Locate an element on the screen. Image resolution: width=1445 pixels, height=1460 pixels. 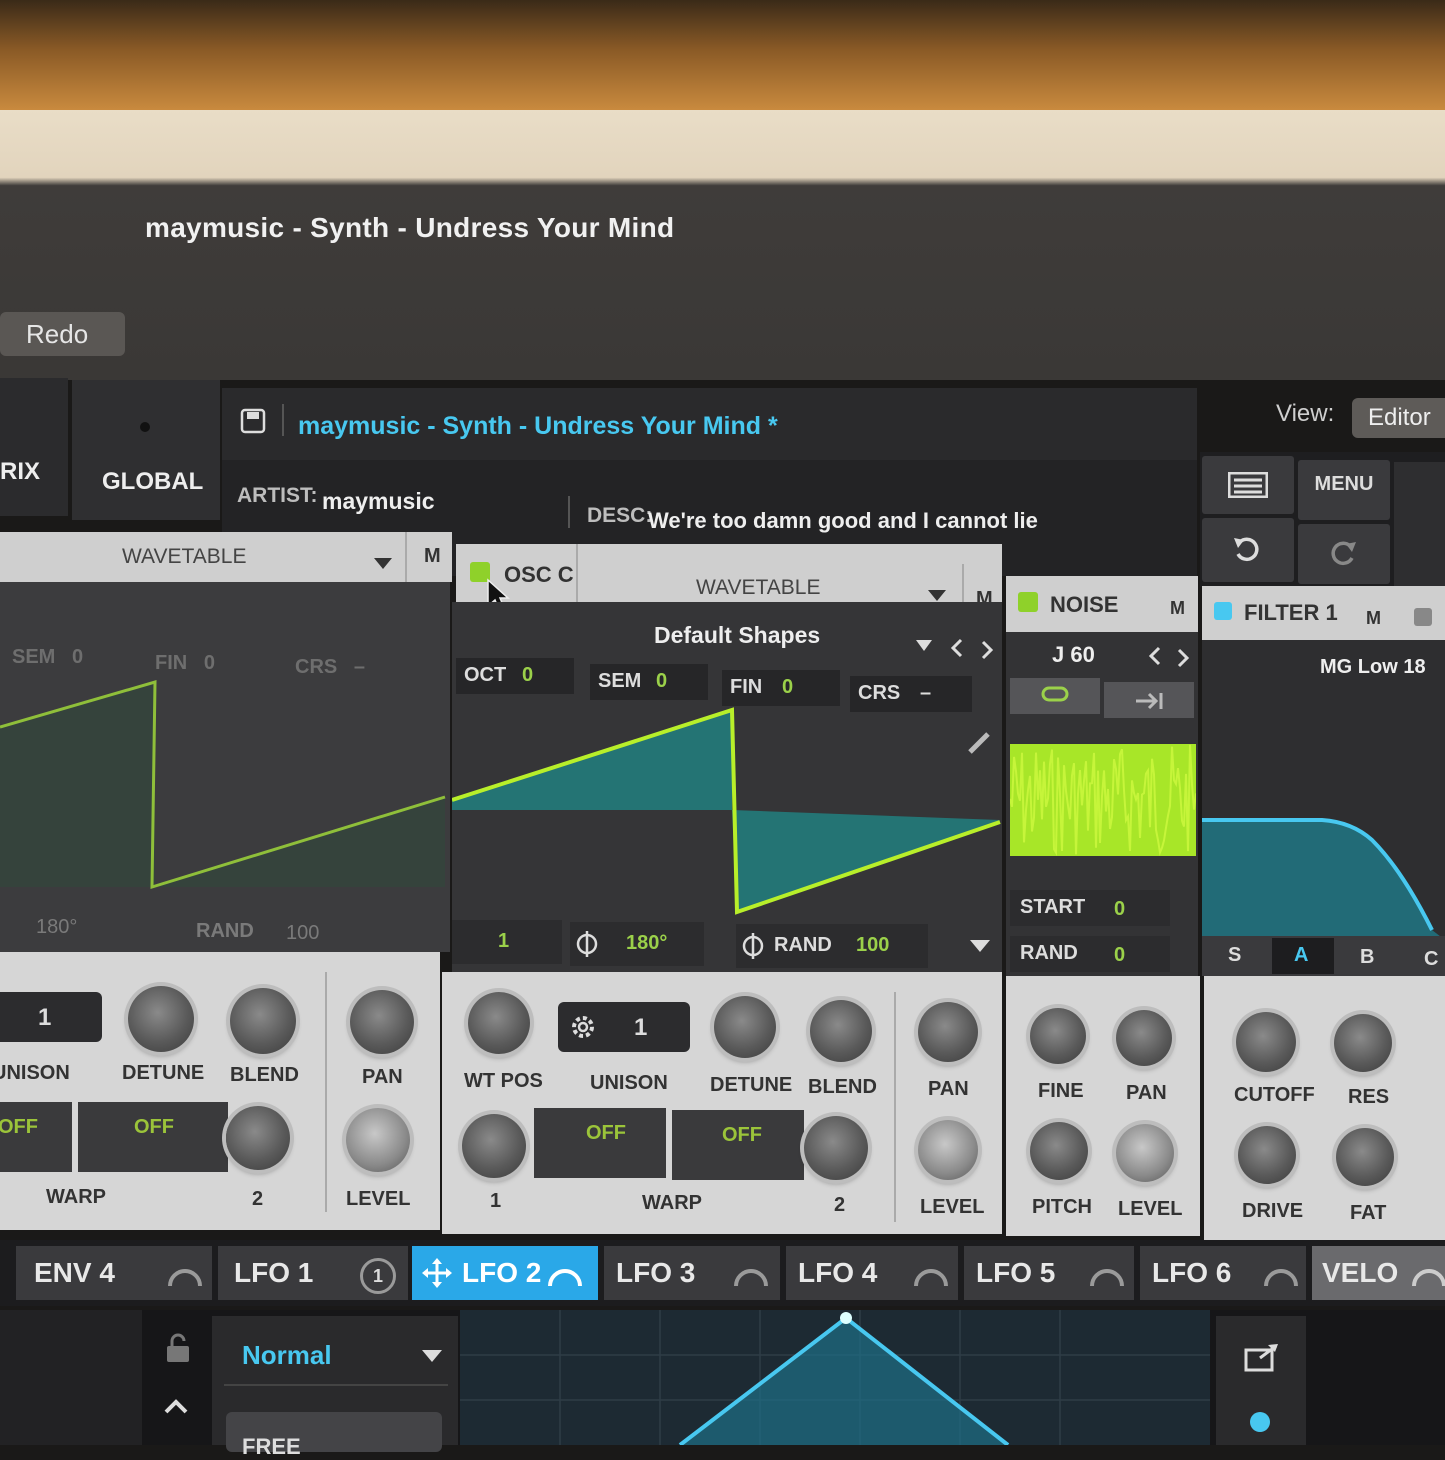
noise-pan-knob is located at coordinates (1144, 1038).